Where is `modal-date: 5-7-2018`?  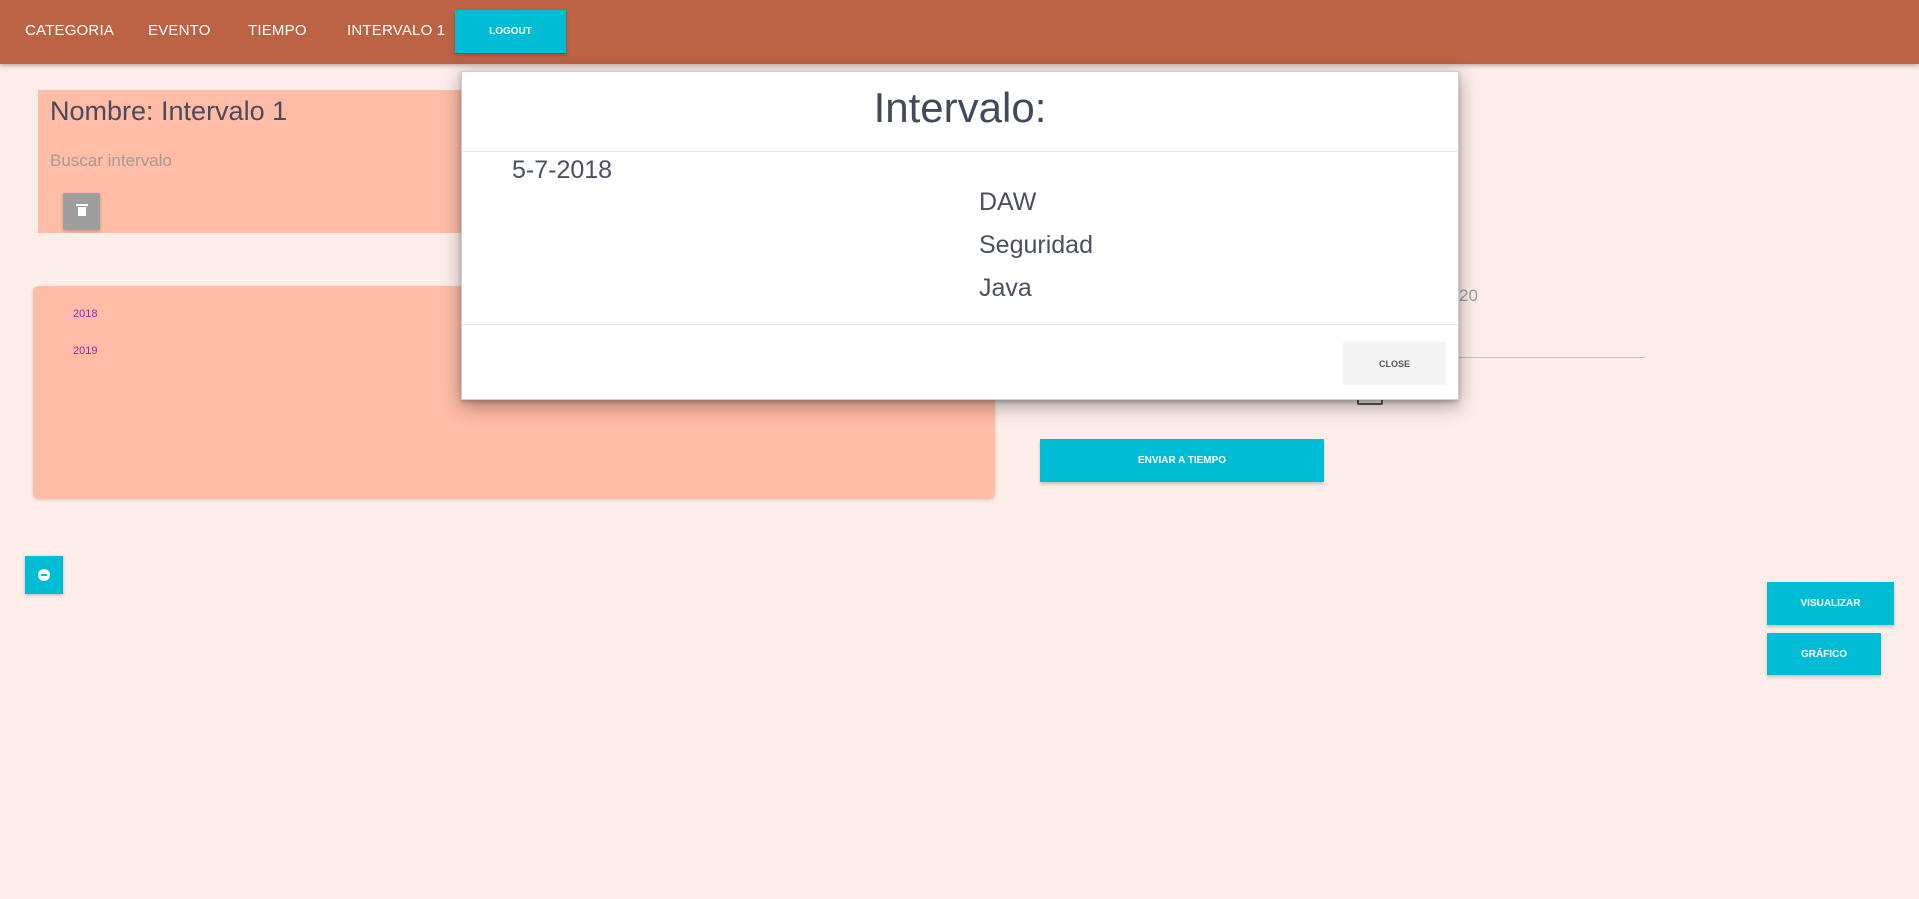 modal-date: 5-7-2018 is located at coordinates (562, 170).